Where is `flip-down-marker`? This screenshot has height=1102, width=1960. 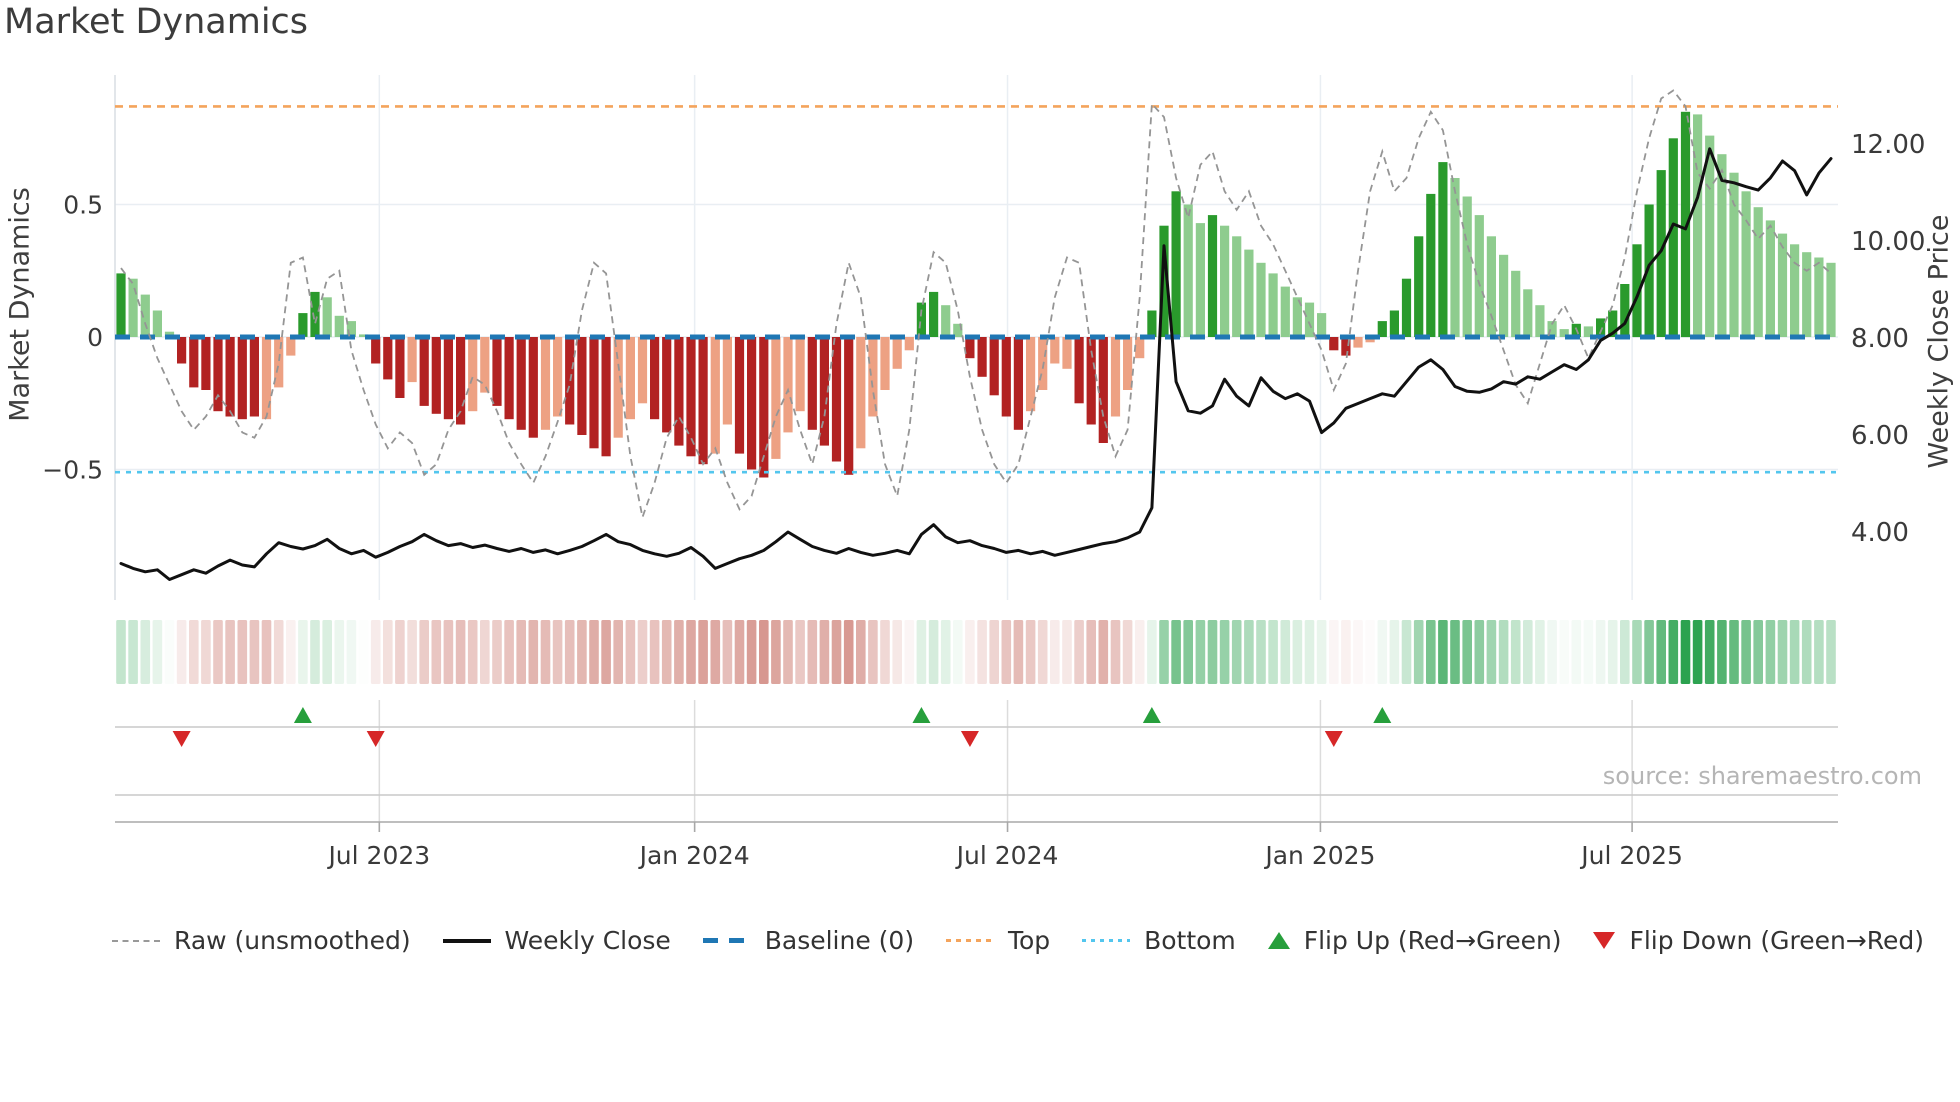 flip-down-marker is located at coordinates (1333, 739).